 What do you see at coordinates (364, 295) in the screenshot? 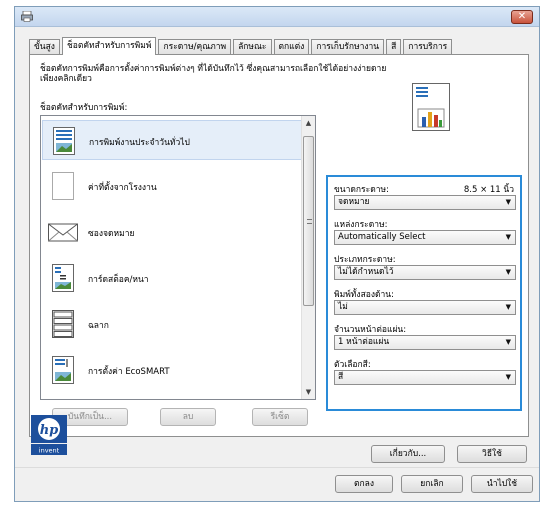
I see `duplex-label: พิมพ์ทั้งสองด้าน:` at bounding box center [364, 295].